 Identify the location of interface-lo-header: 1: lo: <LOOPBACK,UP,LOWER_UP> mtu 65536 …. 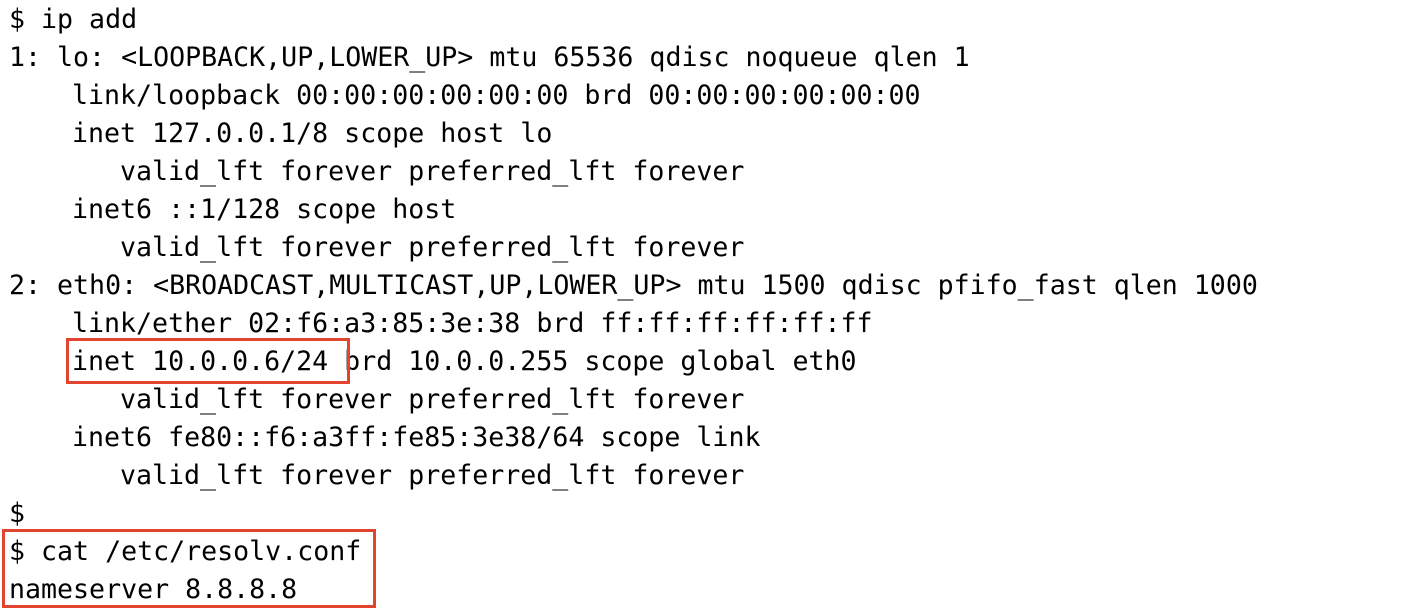
(489, 57).